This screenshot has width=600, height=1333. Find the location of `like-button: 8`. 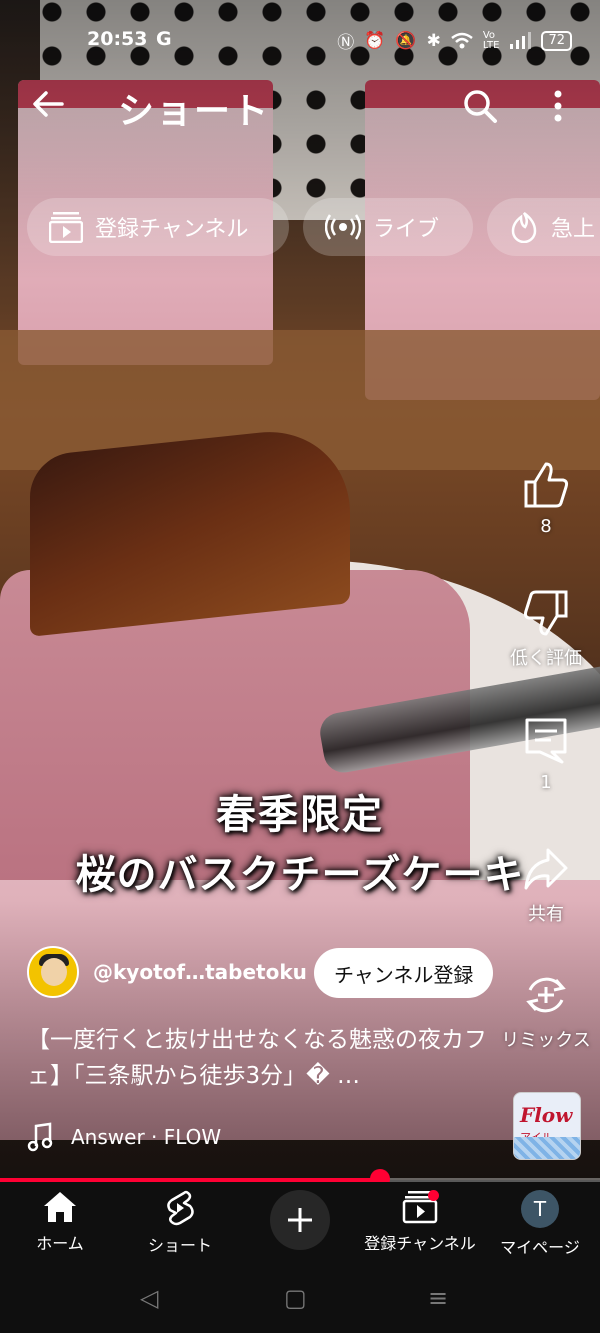

like-button: 8 is located at coordinates (546, 498).